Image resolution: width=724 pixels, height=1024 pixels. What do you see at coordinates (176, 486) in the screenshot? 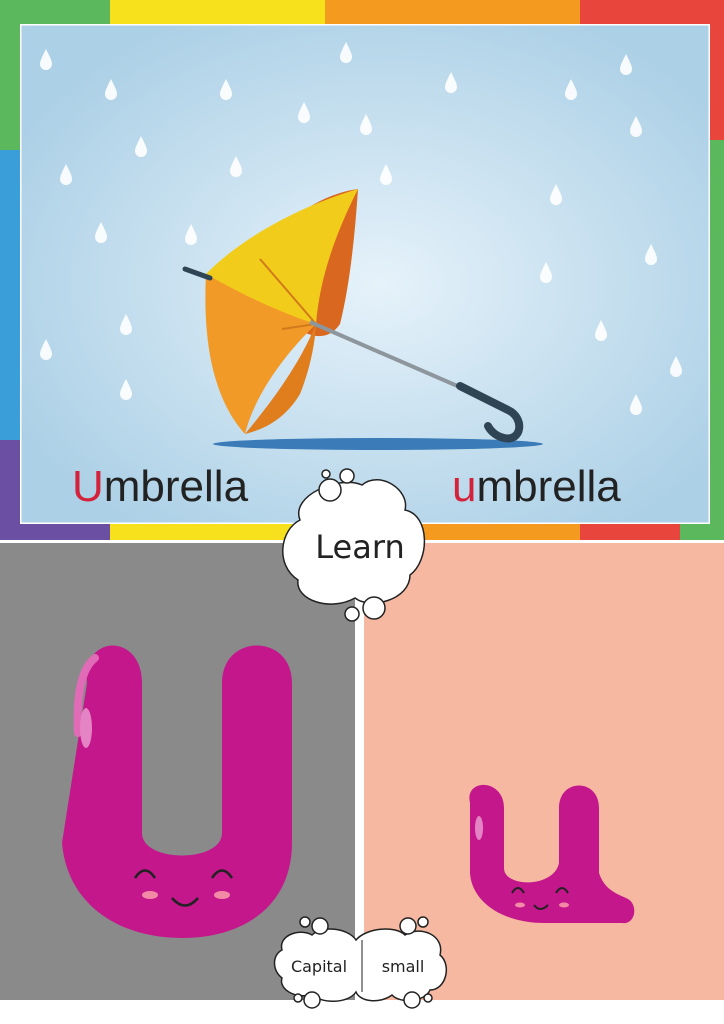
I see `capital-word-rest: mbrella` at bounding box center [176, 486].